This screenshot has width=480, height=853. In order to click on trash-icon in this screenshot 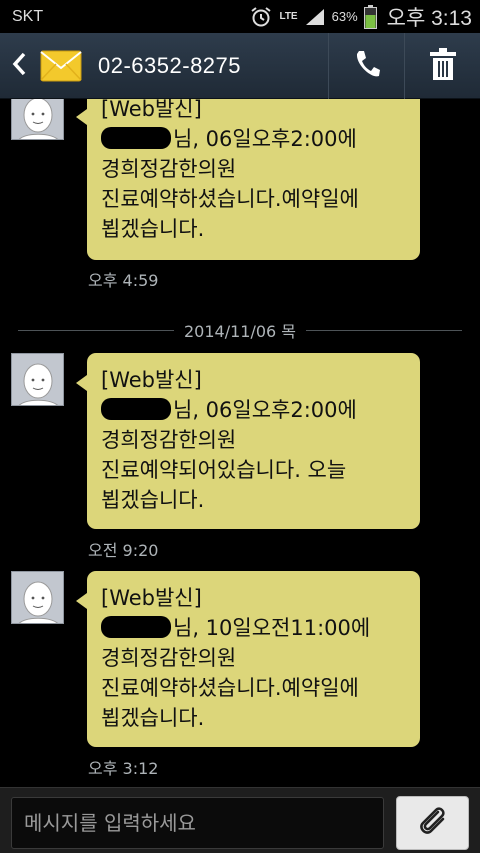, I will do `click(442, 65)`.